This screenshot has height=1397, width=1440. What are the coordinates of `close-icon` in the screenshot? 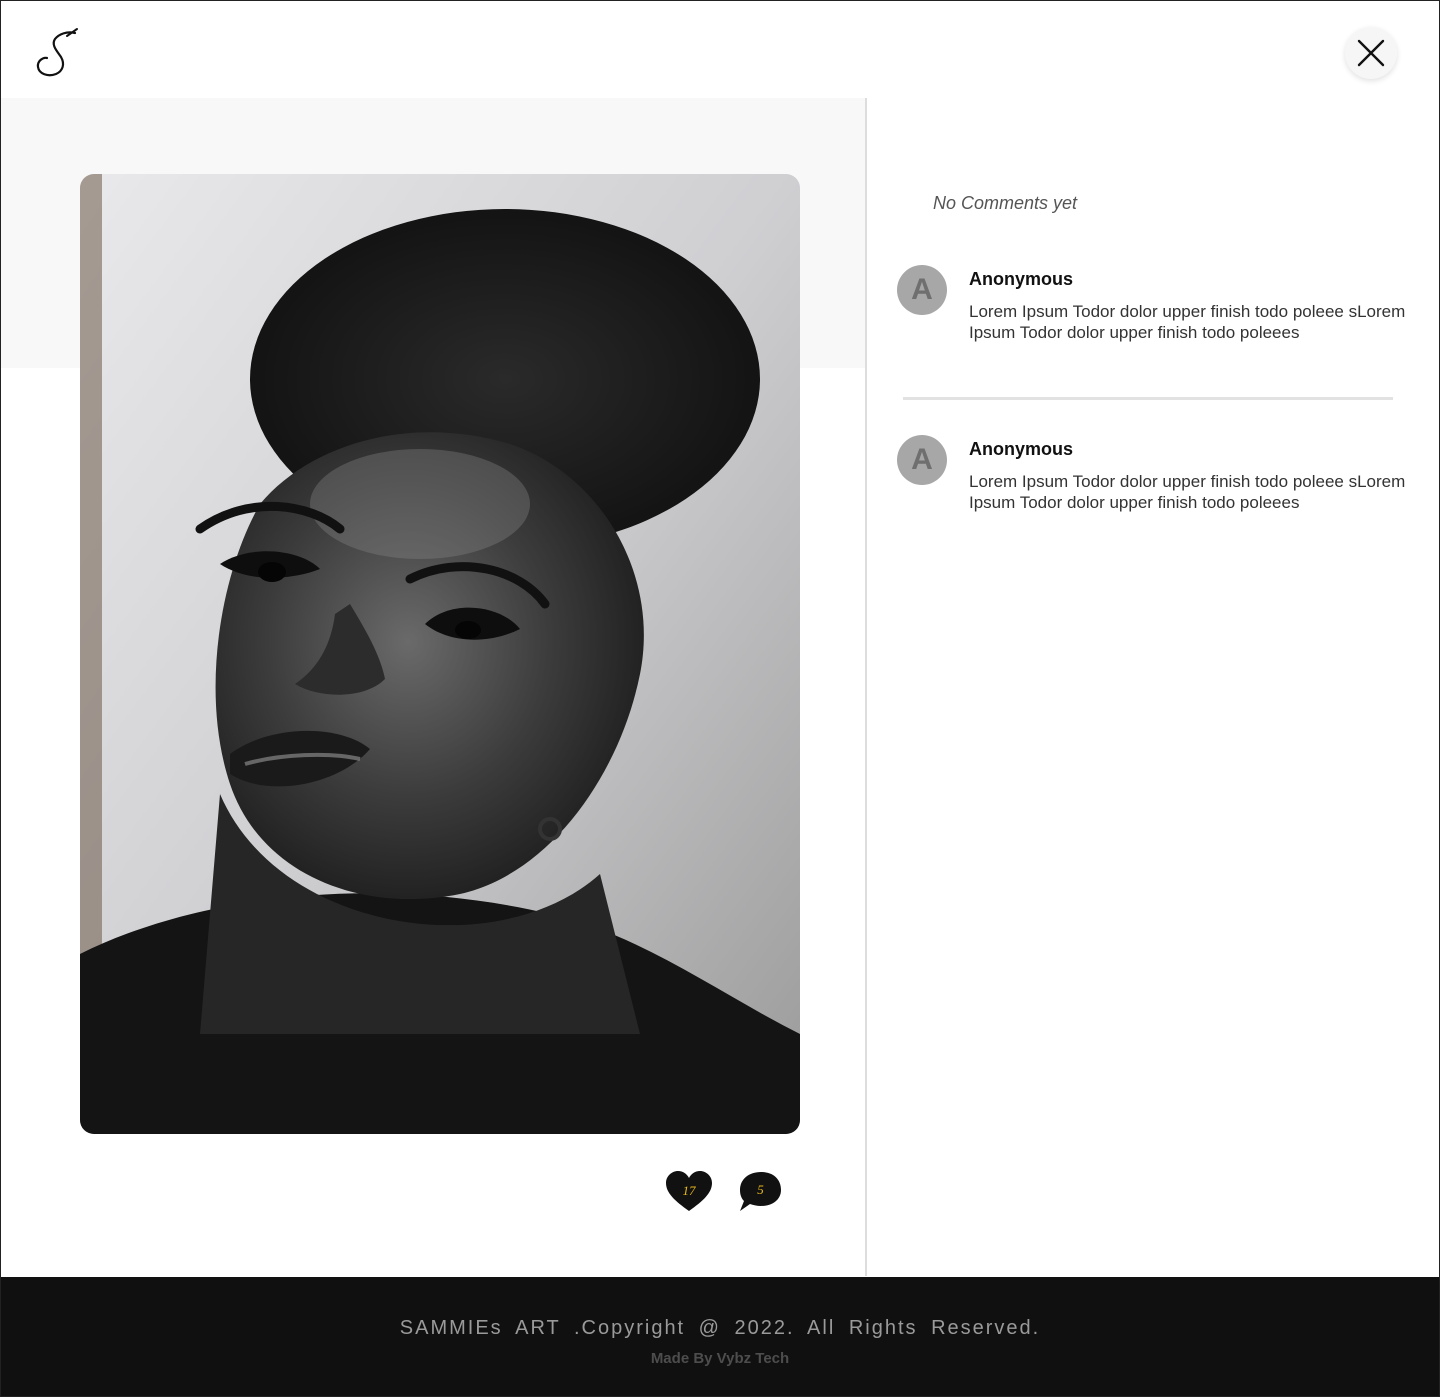 It's located at (1371, 53).